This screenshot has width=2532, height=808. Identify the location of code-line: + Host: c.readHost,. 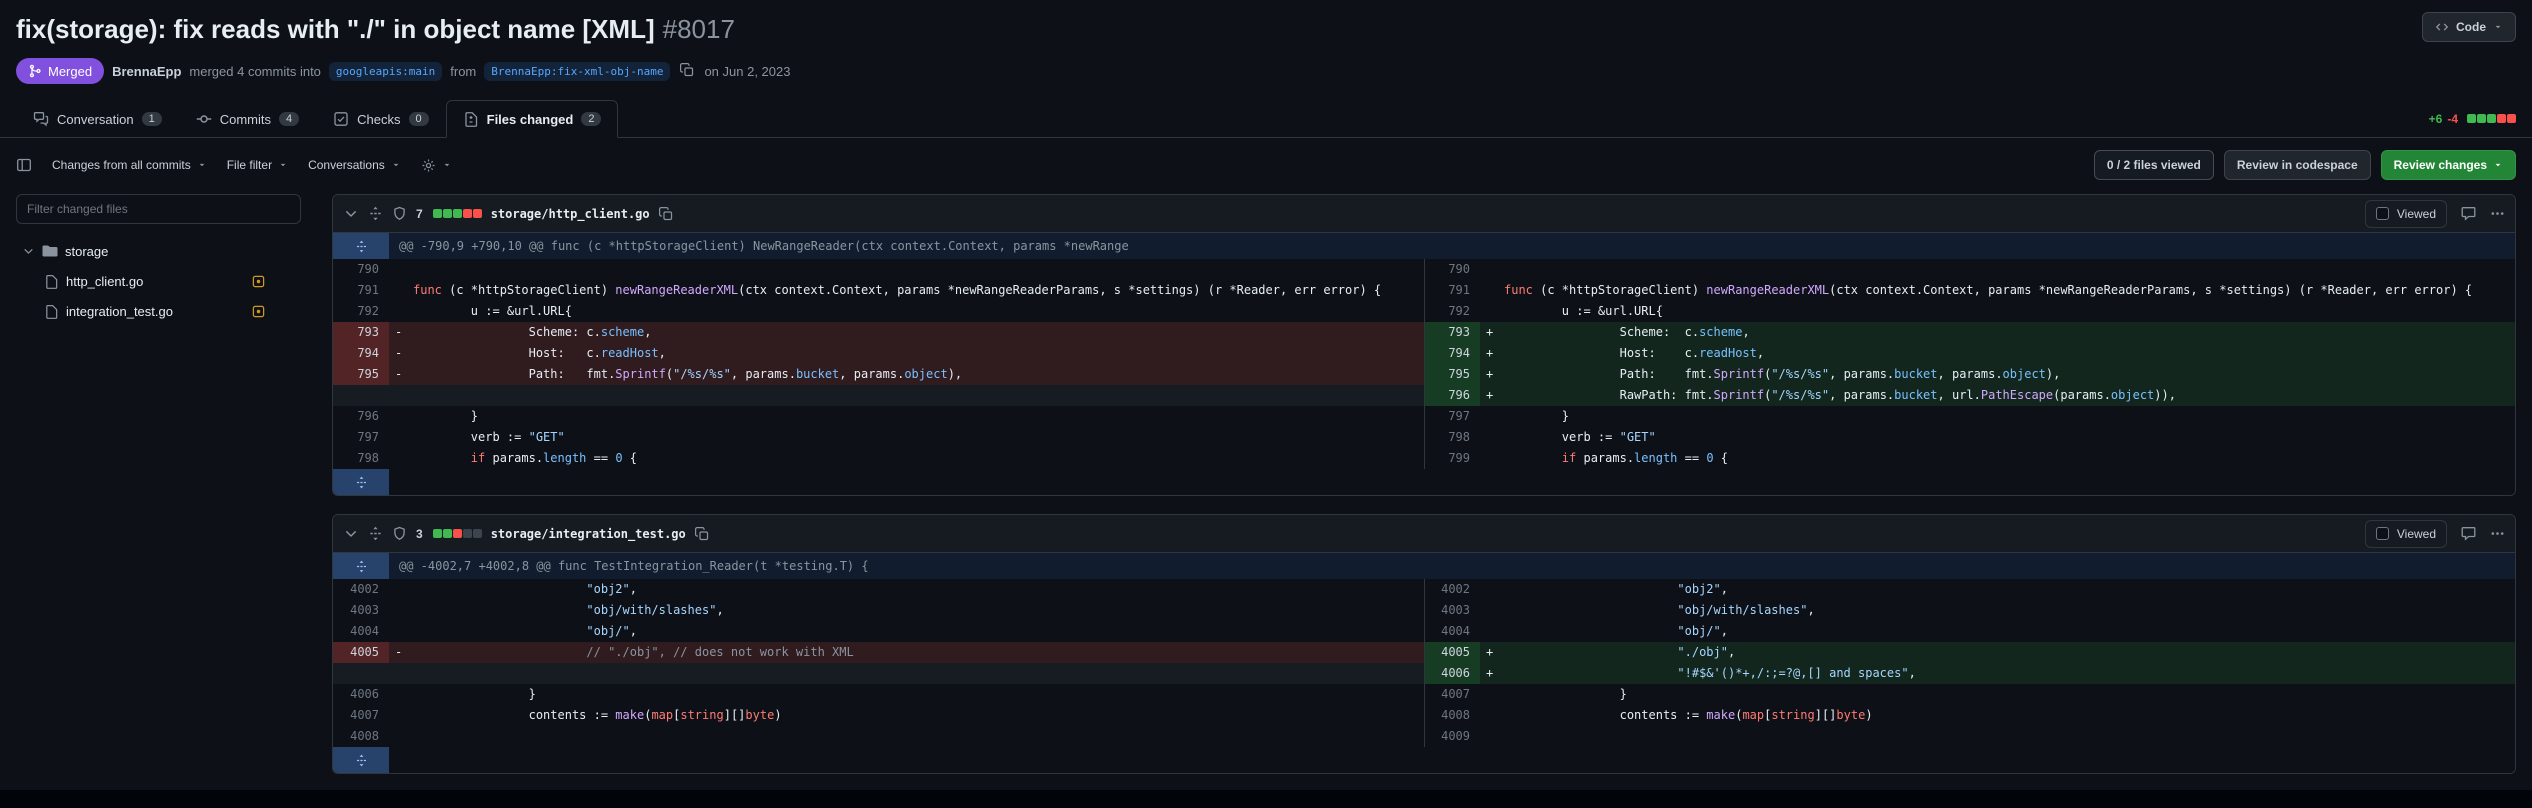
(1997, 353).